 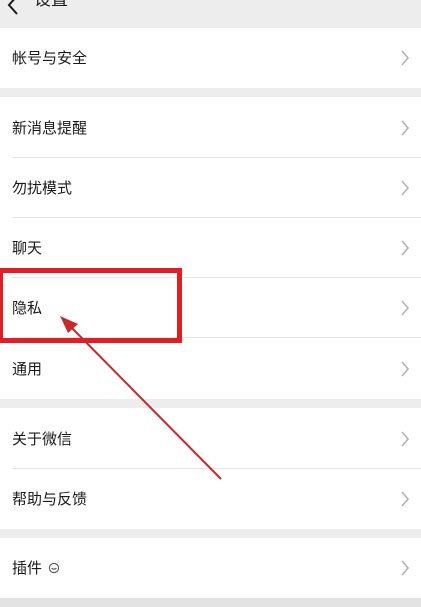 What do you see at coordinates (141, 398) in the screenshot?
I see `annotation-arrow` at bounding box center [141, 398].